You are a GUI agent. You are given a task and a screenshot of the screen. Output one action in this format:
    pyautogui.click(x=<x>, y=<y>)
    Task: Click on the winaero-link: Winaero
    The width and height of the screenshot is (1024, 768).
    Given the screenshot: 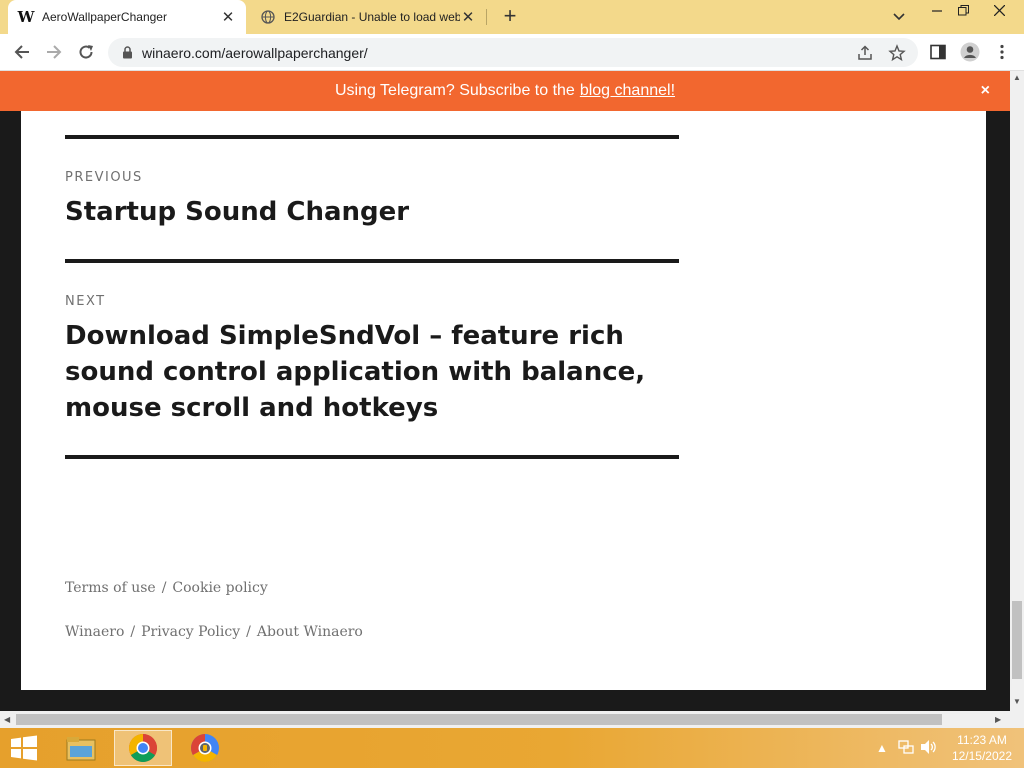 What is the action you would take?
    pyautogui.click(x=94, y=632)
    